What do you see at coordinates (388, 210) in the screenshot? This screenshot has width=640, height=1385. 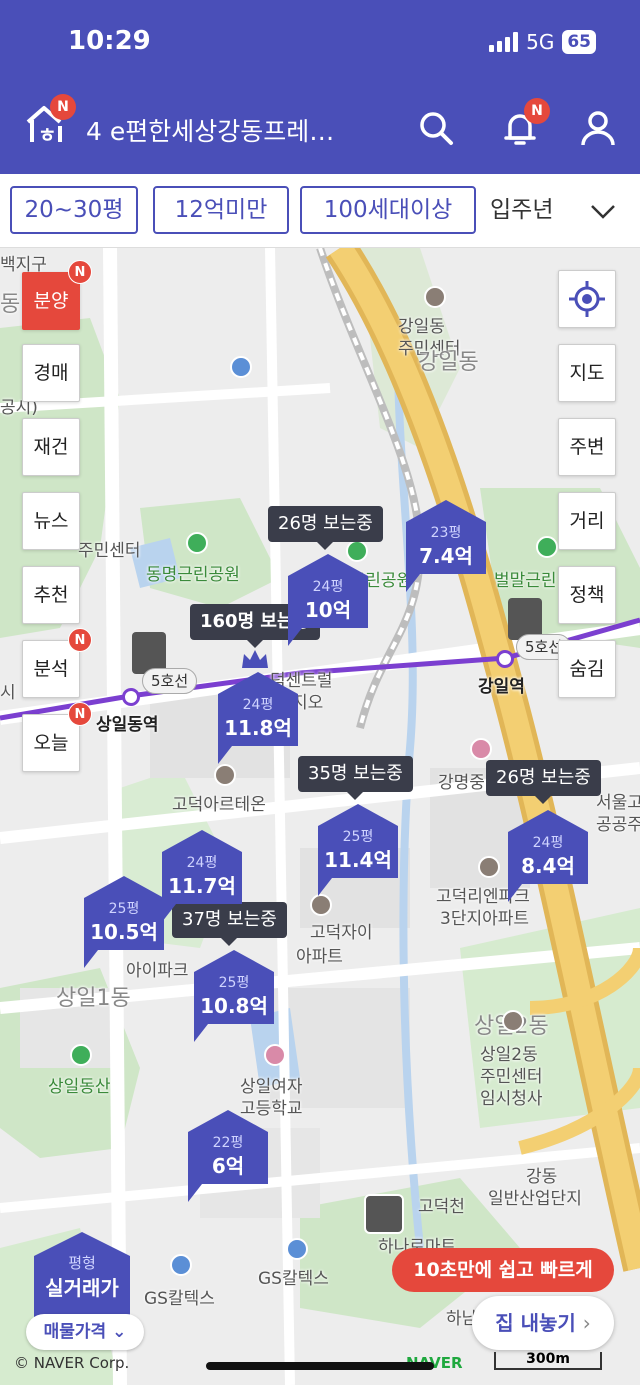 I see `filter-chip-households: 100세대이상` at bounding box center [388, 210].